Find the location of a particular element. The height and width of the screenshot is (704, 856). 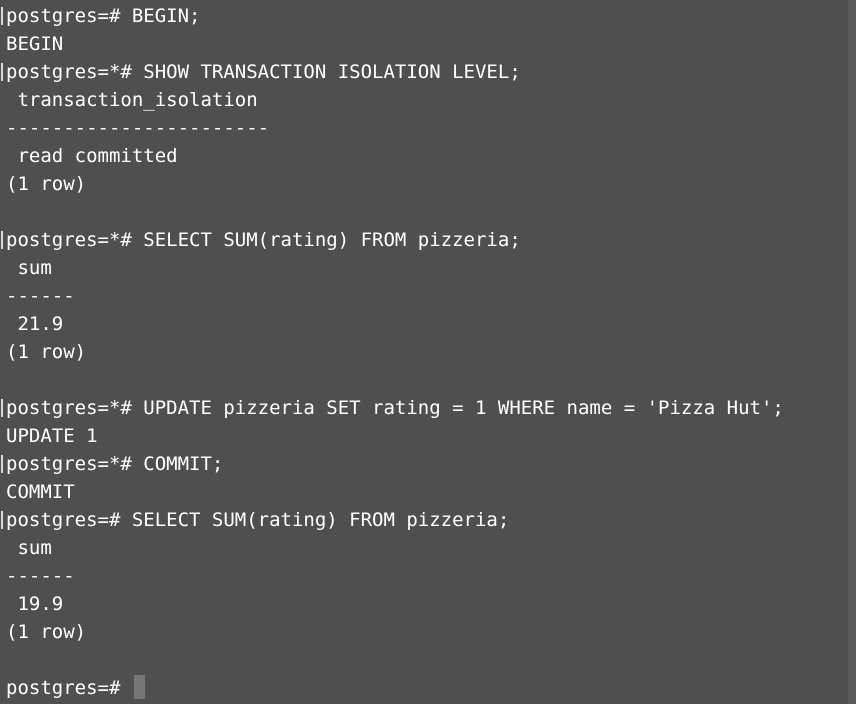

line-text: 21.9 is located at coordinates (35, 324).